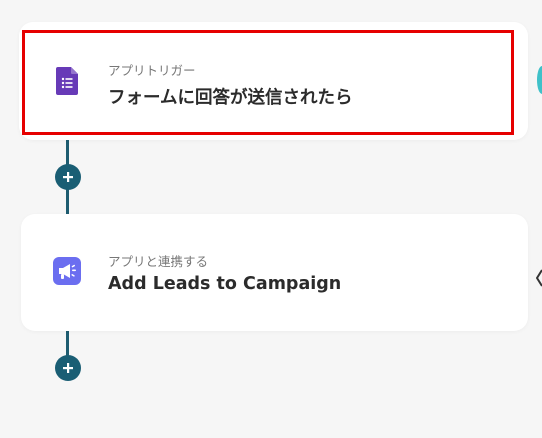 The image size is (542, 438). Describe the element at coordinates (539, 80) in the screenshot. I see `side-panel-handle` at that location.